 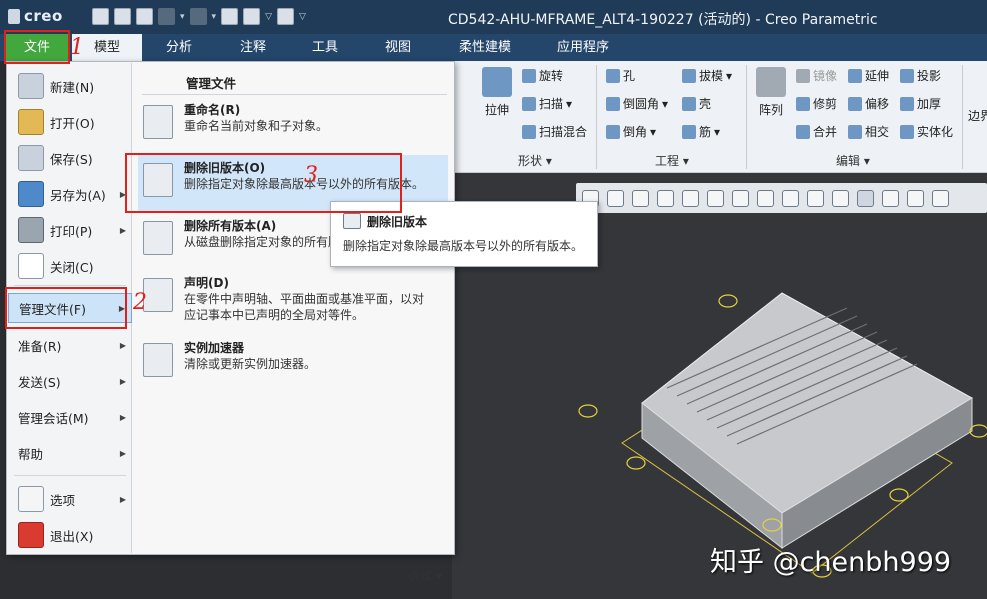 I want to click on shape-group-label: 形状 ▾, so click(x=535, y=160).